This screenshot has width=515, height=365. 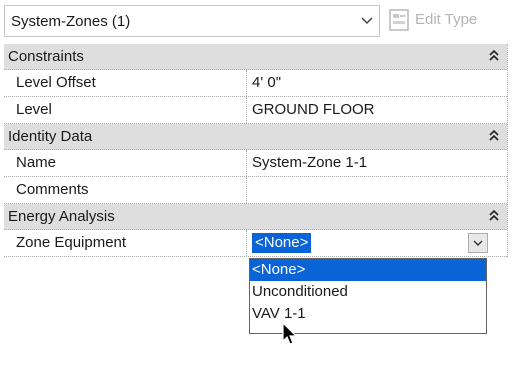 What do you see at coordinates (309, 162) in the screenshot?
I see `property-value: System-Zone 1-1` at bounding box center [309, 162].